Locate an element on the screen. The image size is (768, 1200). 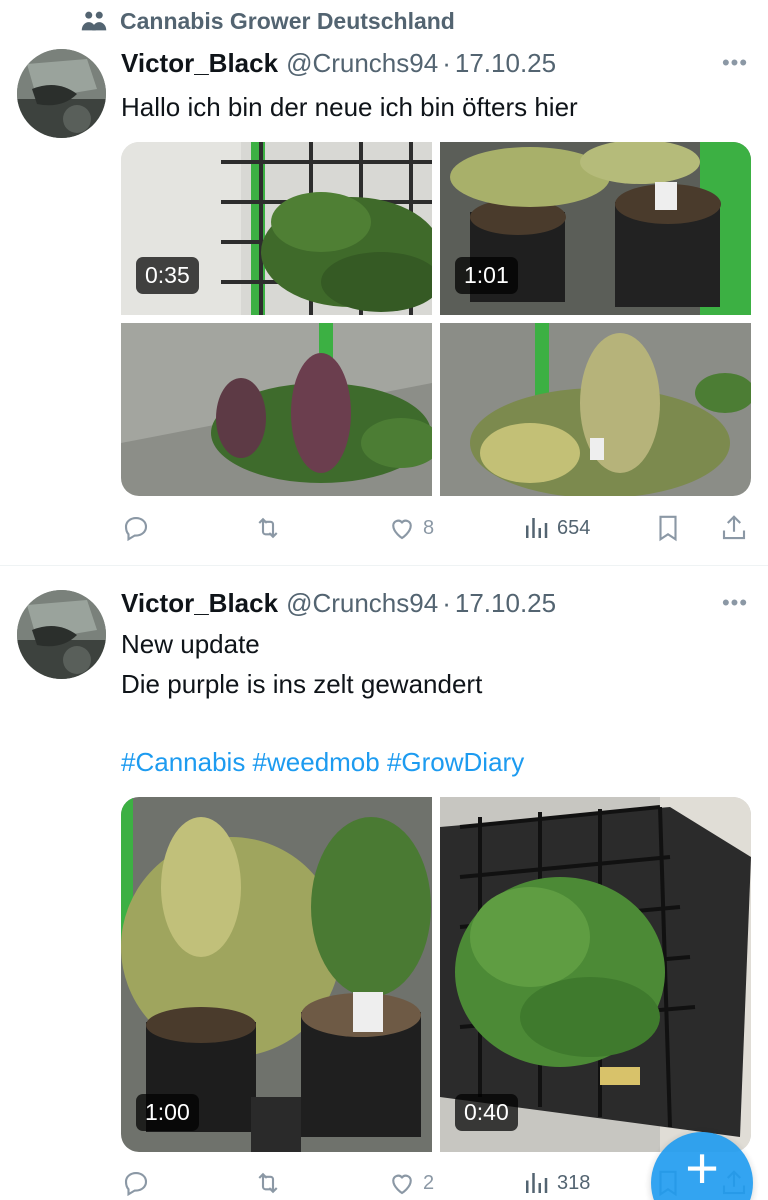
bookmark-icon is located at coordinates (668, 528).